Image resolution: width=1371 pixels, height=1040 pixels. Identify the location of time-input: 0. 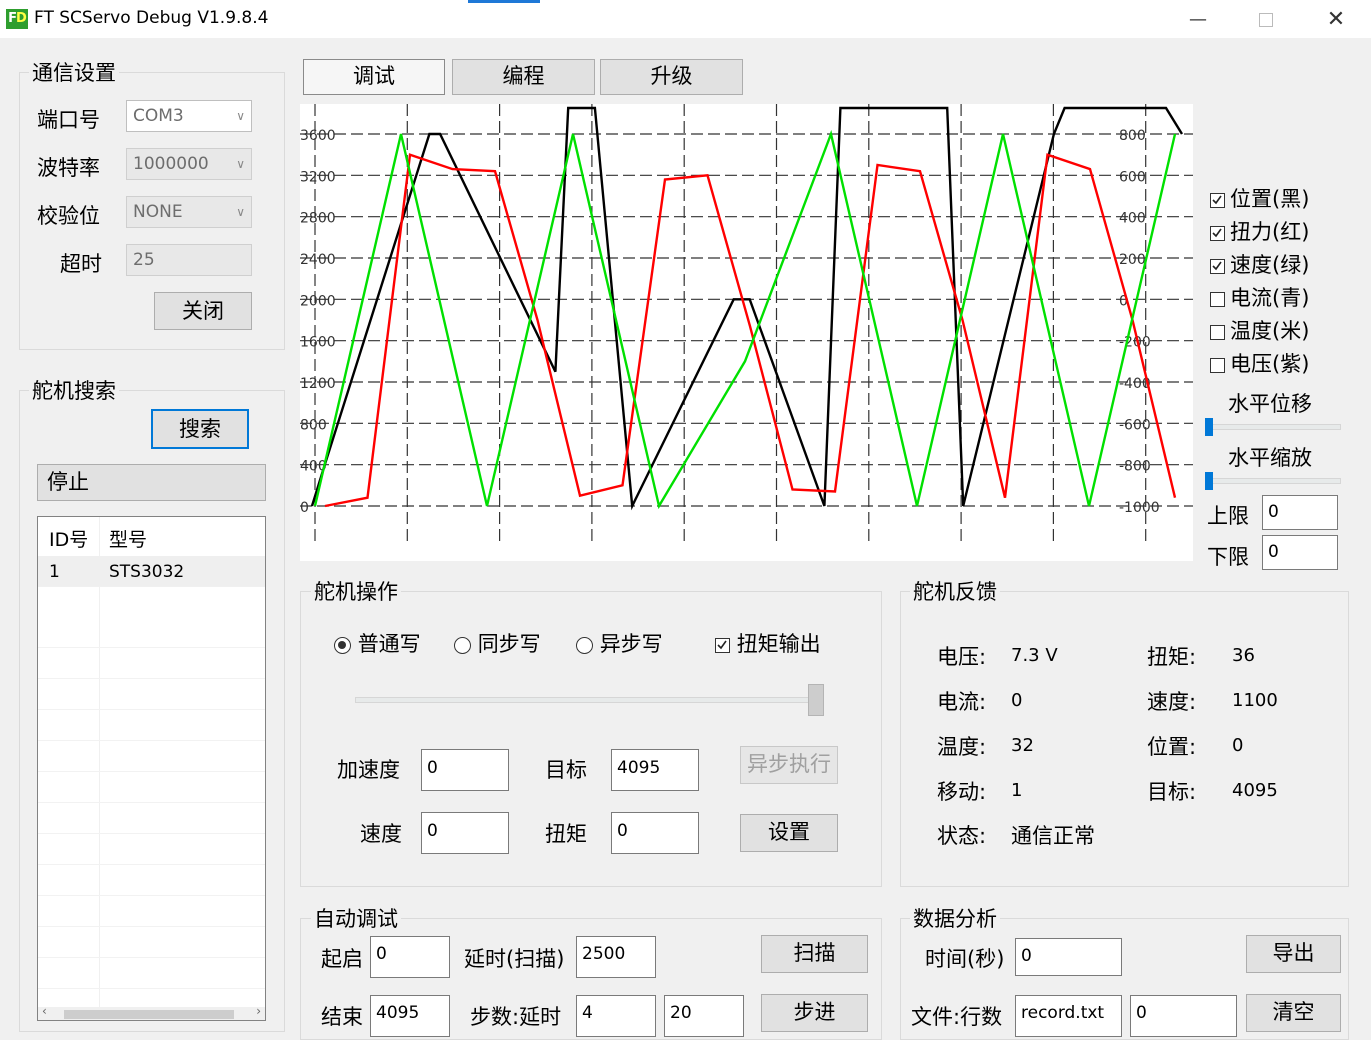
(1068, 957).